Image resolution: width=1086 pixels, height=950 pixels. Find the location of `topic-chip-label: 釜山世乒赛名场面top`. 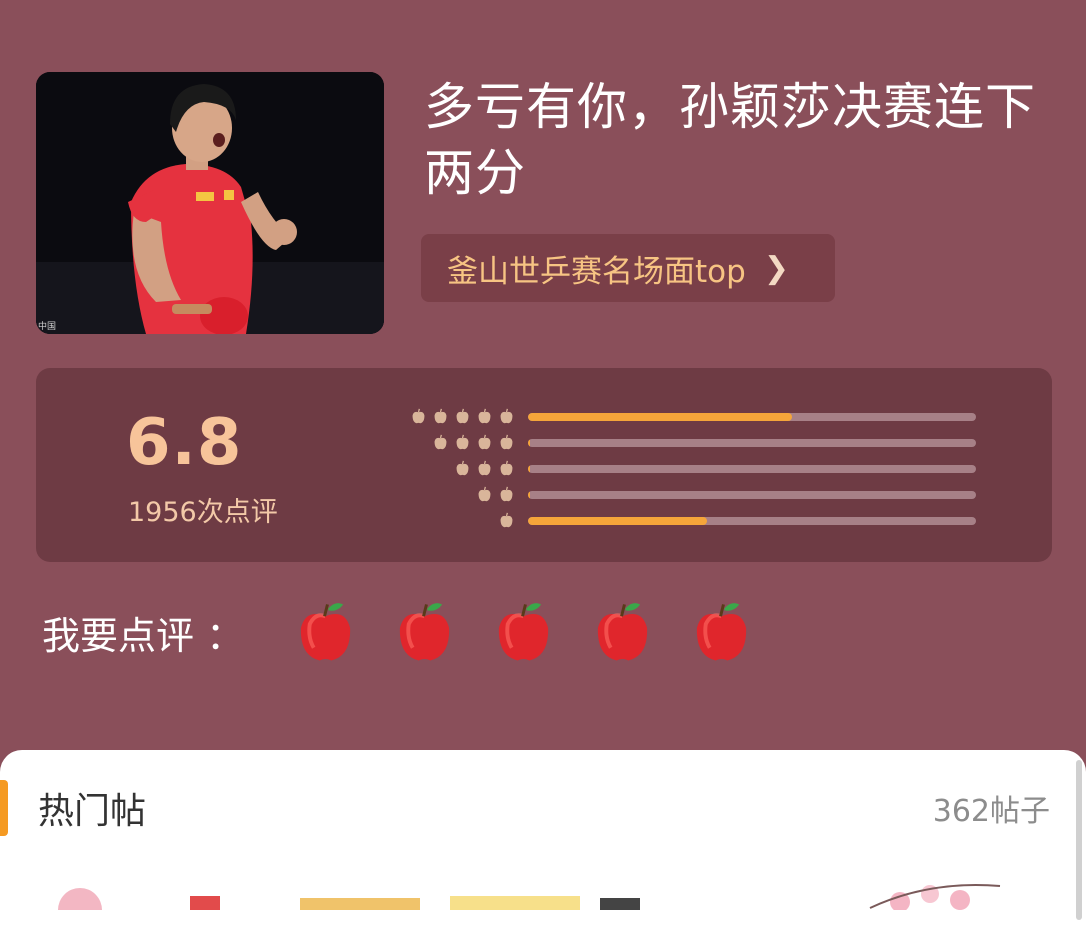

topic-chip-label: 釜山世乒赛名场面top is located at coordinates (596, 271).